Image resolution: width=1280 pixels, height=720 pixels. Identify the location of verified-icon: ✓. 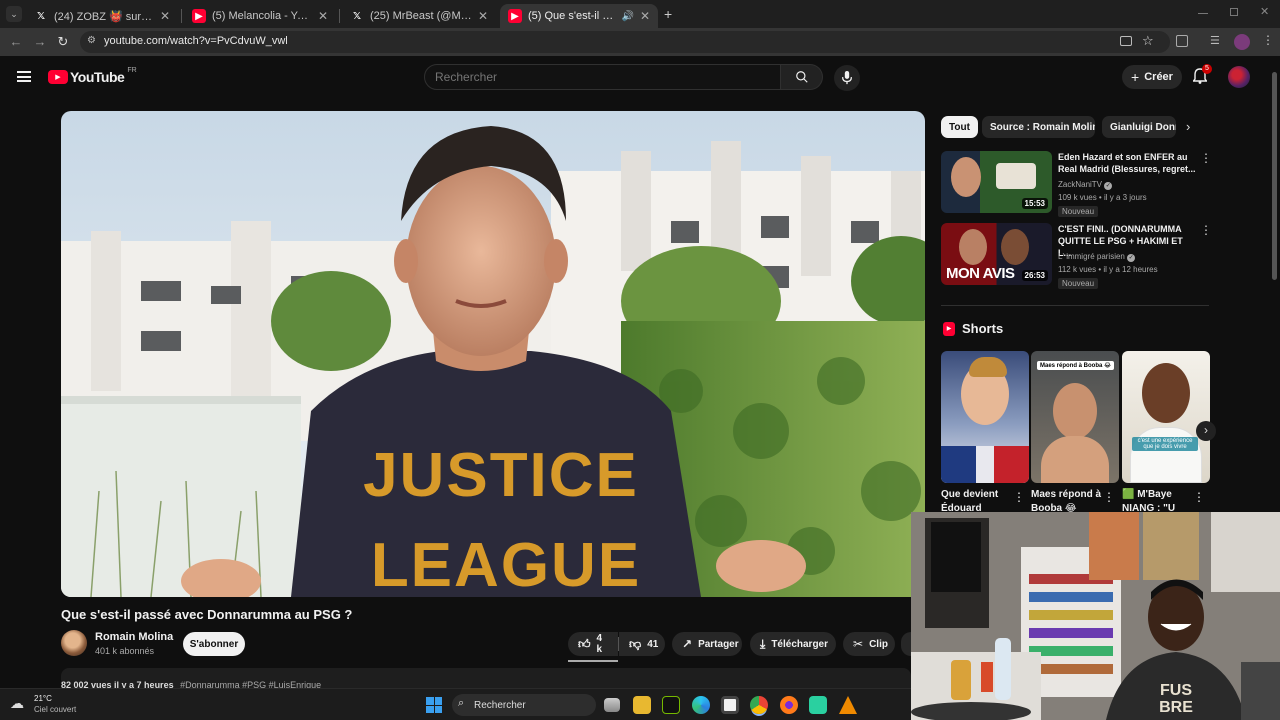
(1108, 186).